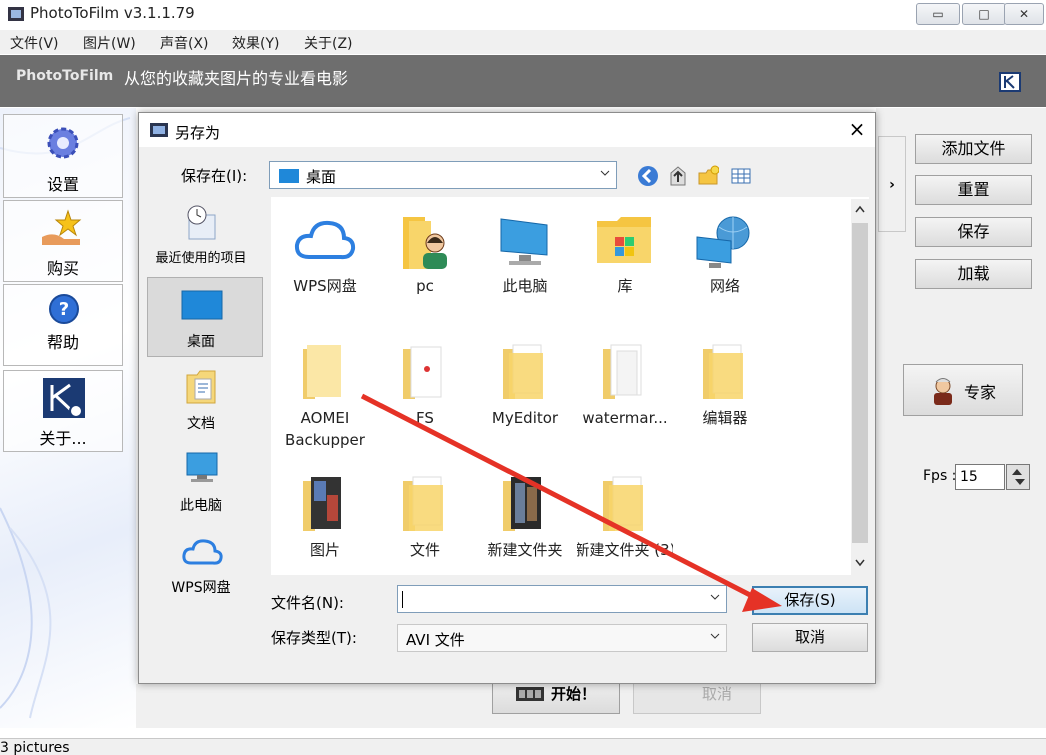 Image resolution: width=1046 pixels, height=755 pixels. What do you see at coordinates (214, 176) in the screenshot?
I see `save-in-label: 保存在(I):` at bounding box center [214, 176].